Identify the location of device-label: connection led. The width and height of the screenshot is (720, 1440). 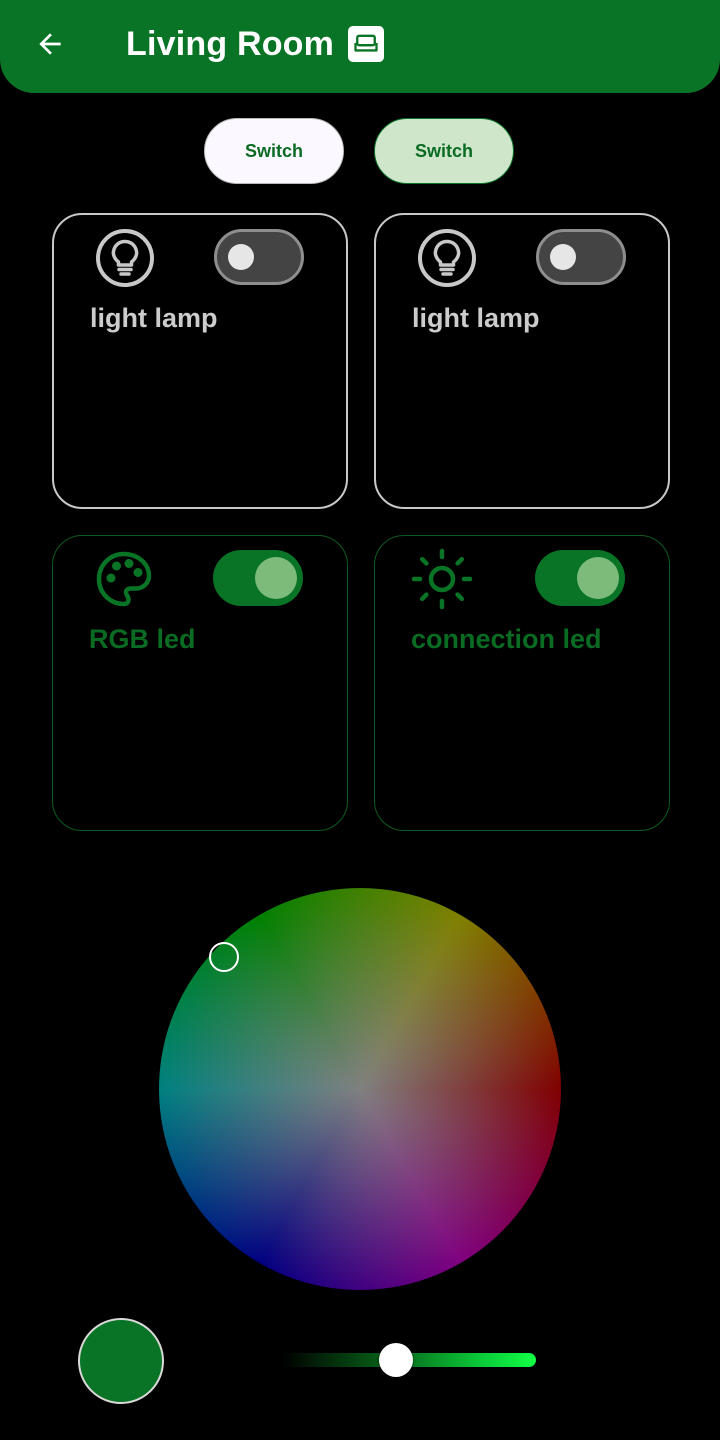
(506, 639).